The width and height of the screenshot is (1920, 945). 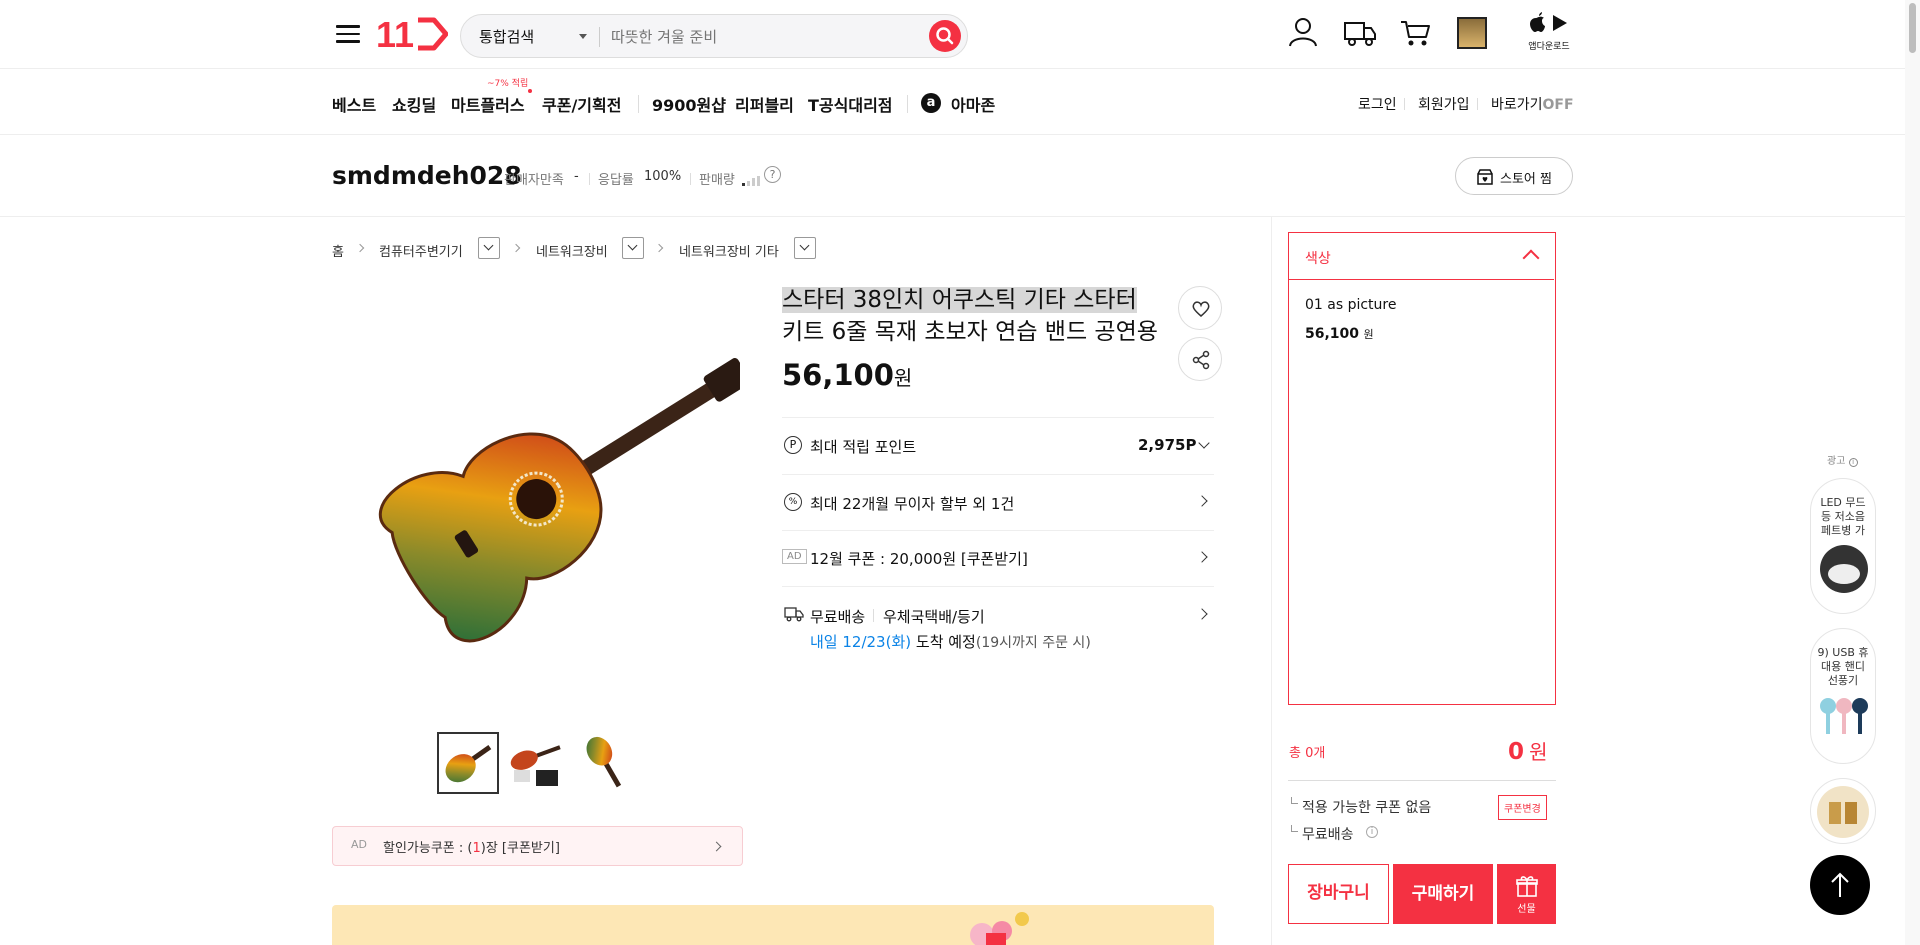 I want to click on discount-coupon-banner: AD 할인가능쿠폰 : (1)장 [쿠폰받기], so click(x=537, y=846).